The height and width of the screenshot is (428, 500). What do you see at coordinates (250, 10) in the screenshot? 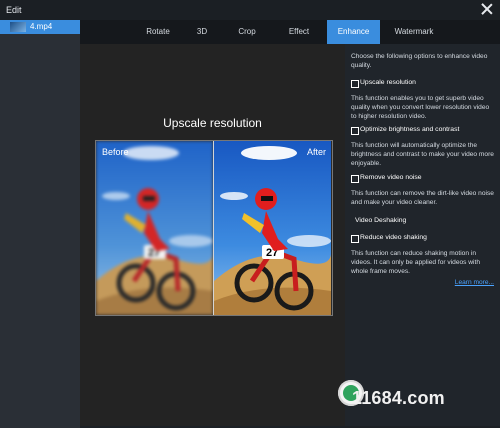
I see `title-bar: Edit` at bounding box center [250, 10].